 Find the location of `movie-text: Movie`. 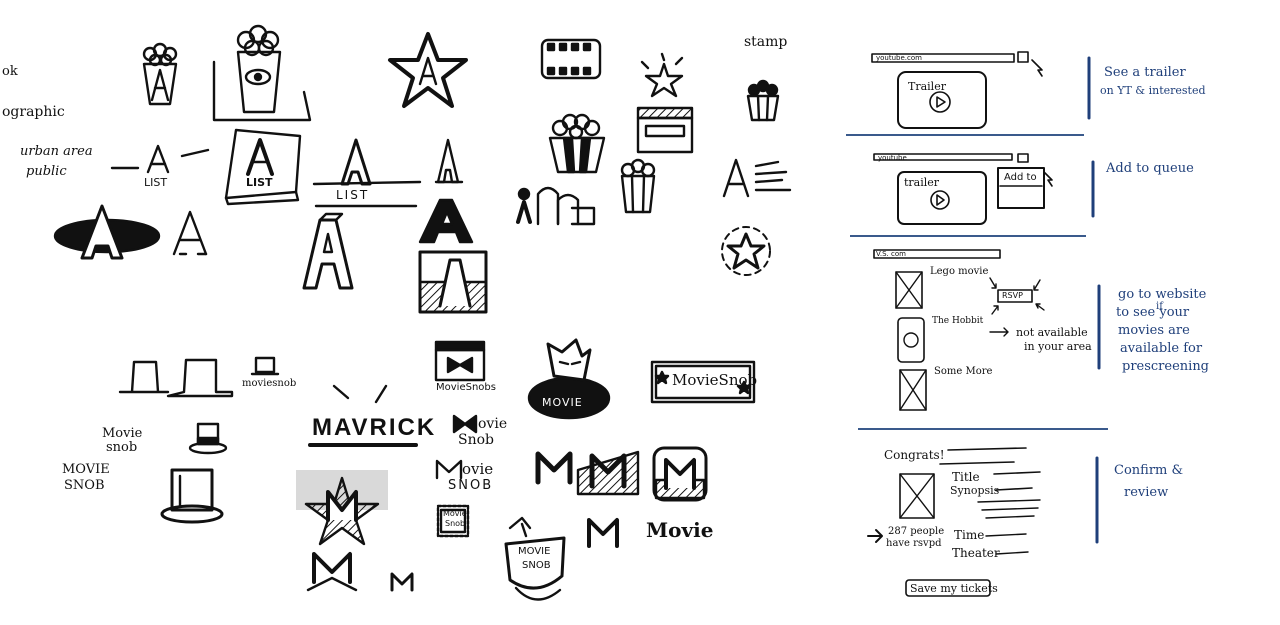

movie-text: Movie is located at coordinates (122, 433).